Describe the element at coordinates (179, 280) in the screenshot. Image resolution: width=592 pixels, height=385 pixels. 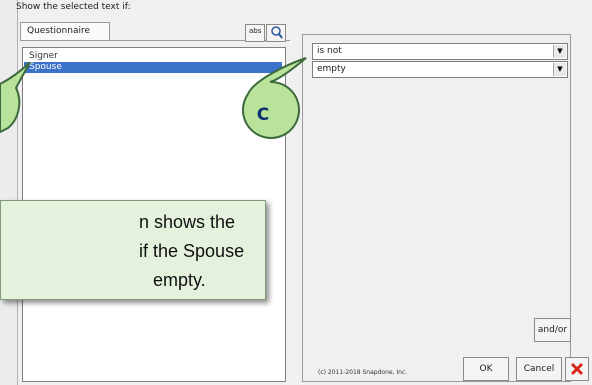
I see `tip-line-3: empty.` at that location.